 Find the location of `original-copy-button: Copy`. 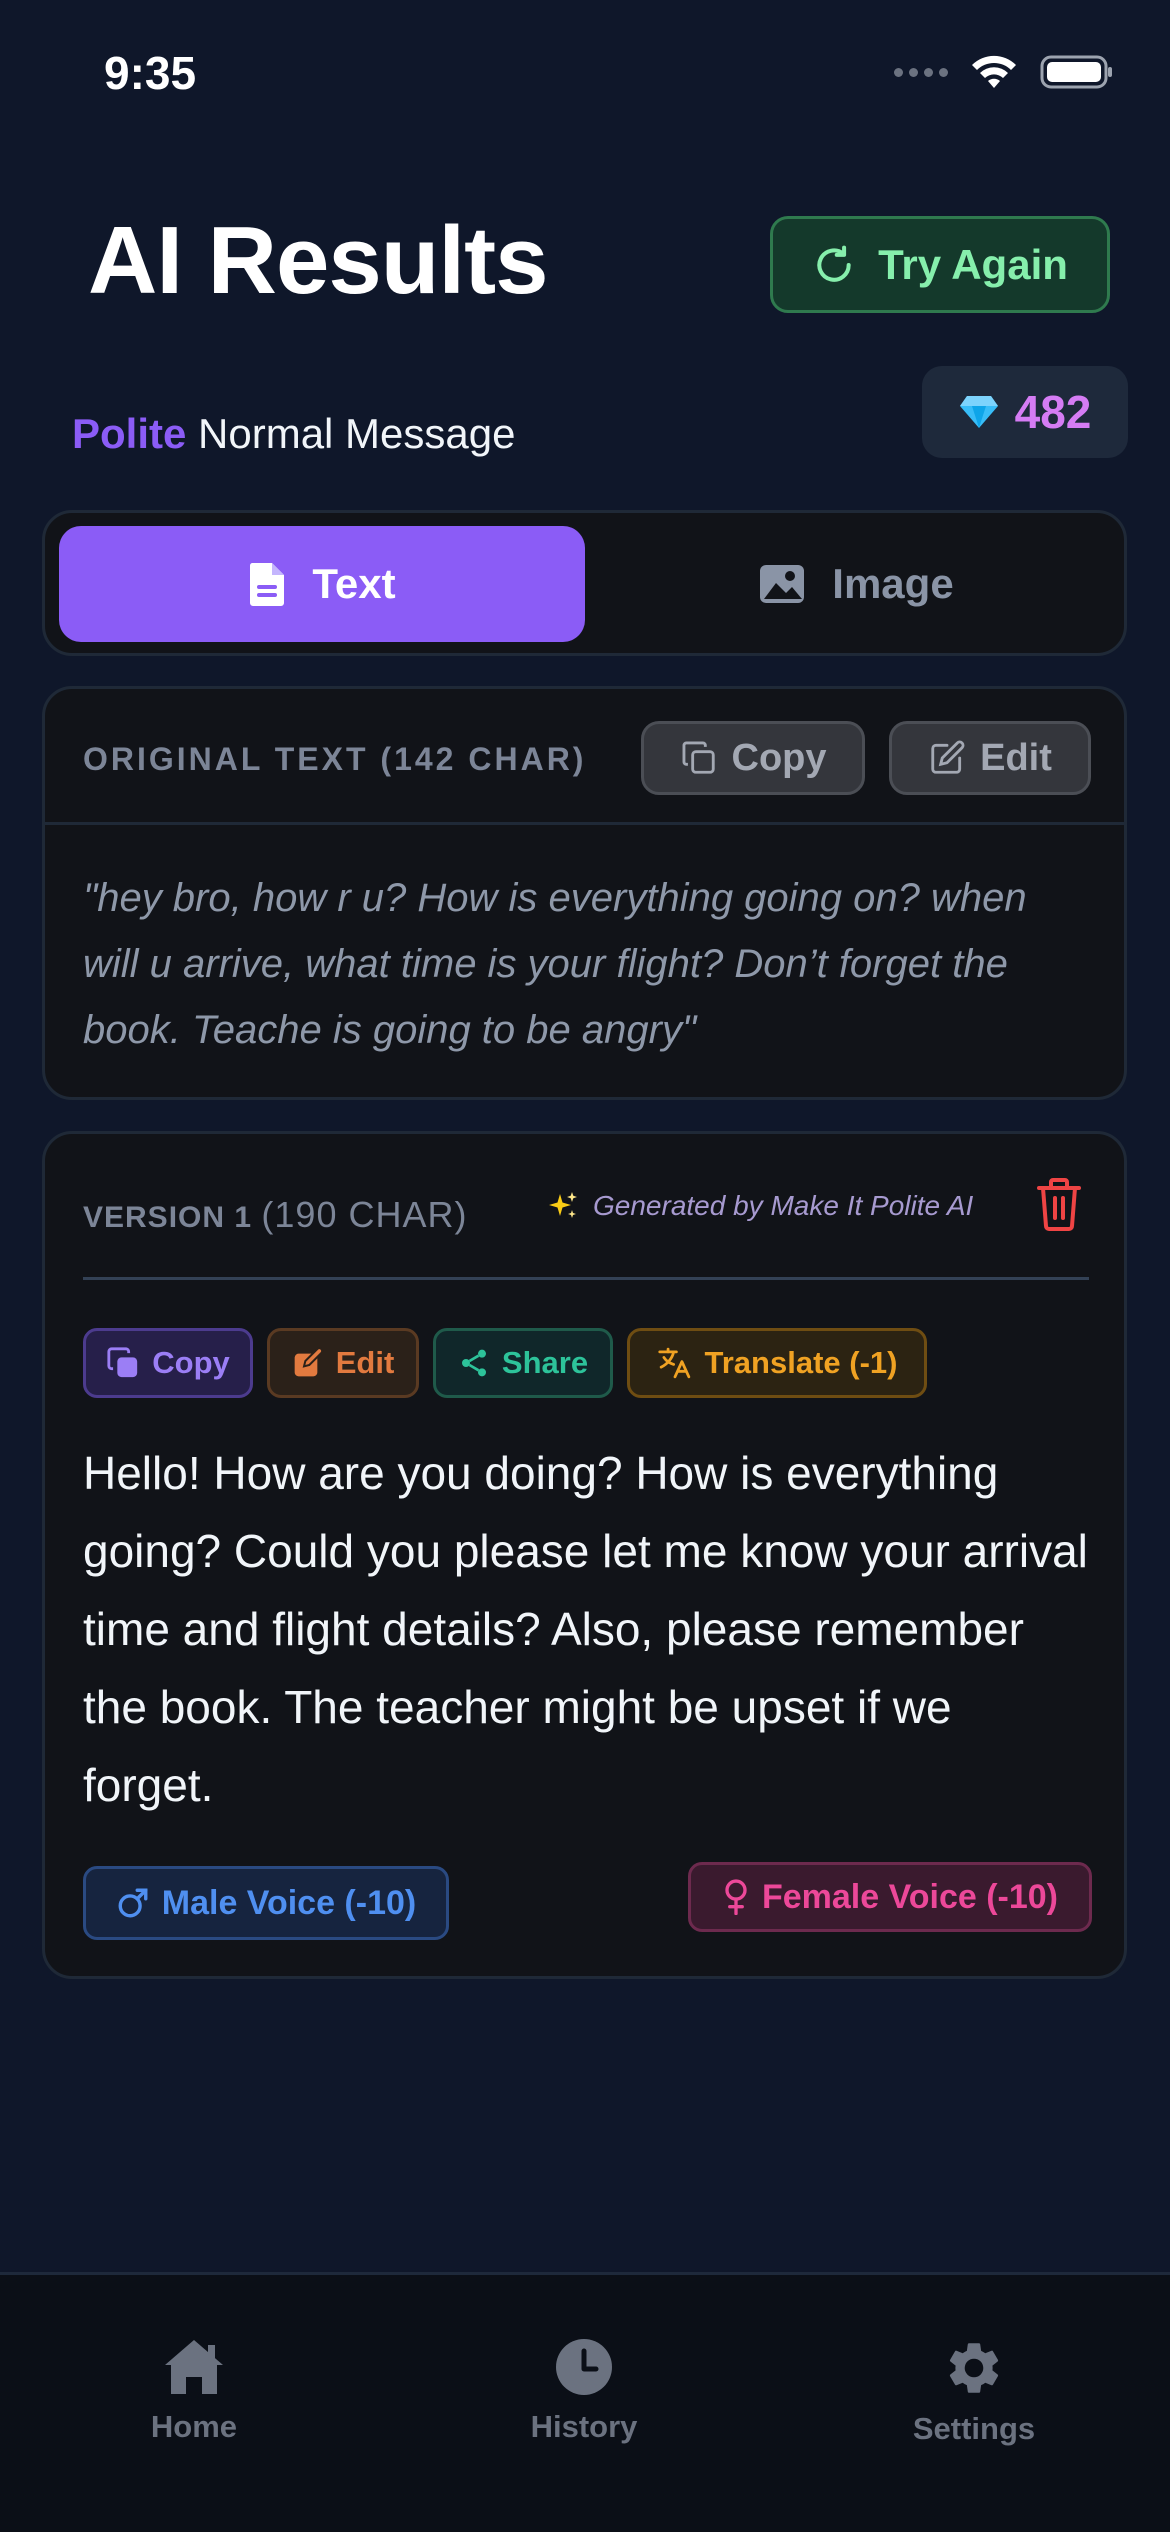

original-copy-button: Copy is located at coordinates (753, 758).